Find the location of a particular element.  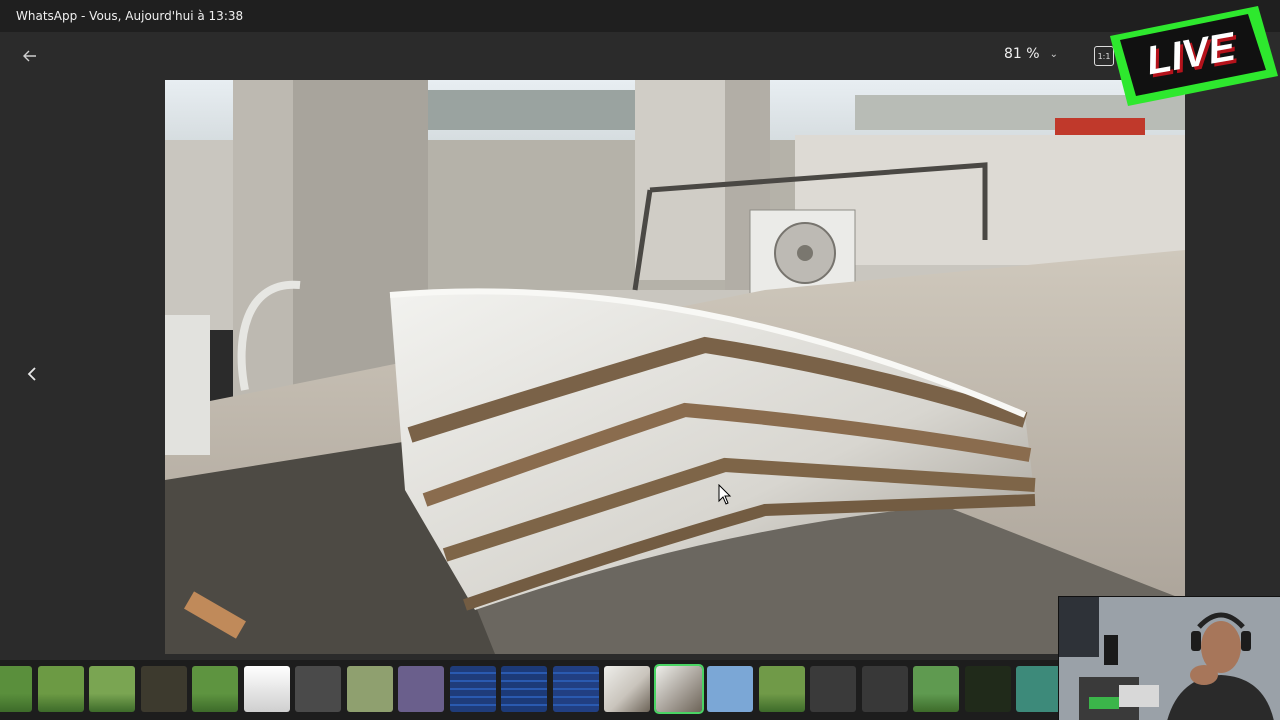

live-badge: LIVE LIVE is located at coordinates (1194, 56).